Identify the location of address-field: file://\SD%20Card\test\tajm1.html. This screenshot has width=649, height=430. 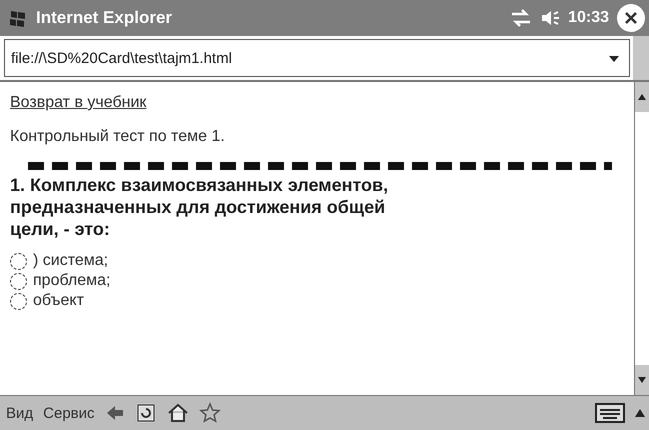
(317, 58).